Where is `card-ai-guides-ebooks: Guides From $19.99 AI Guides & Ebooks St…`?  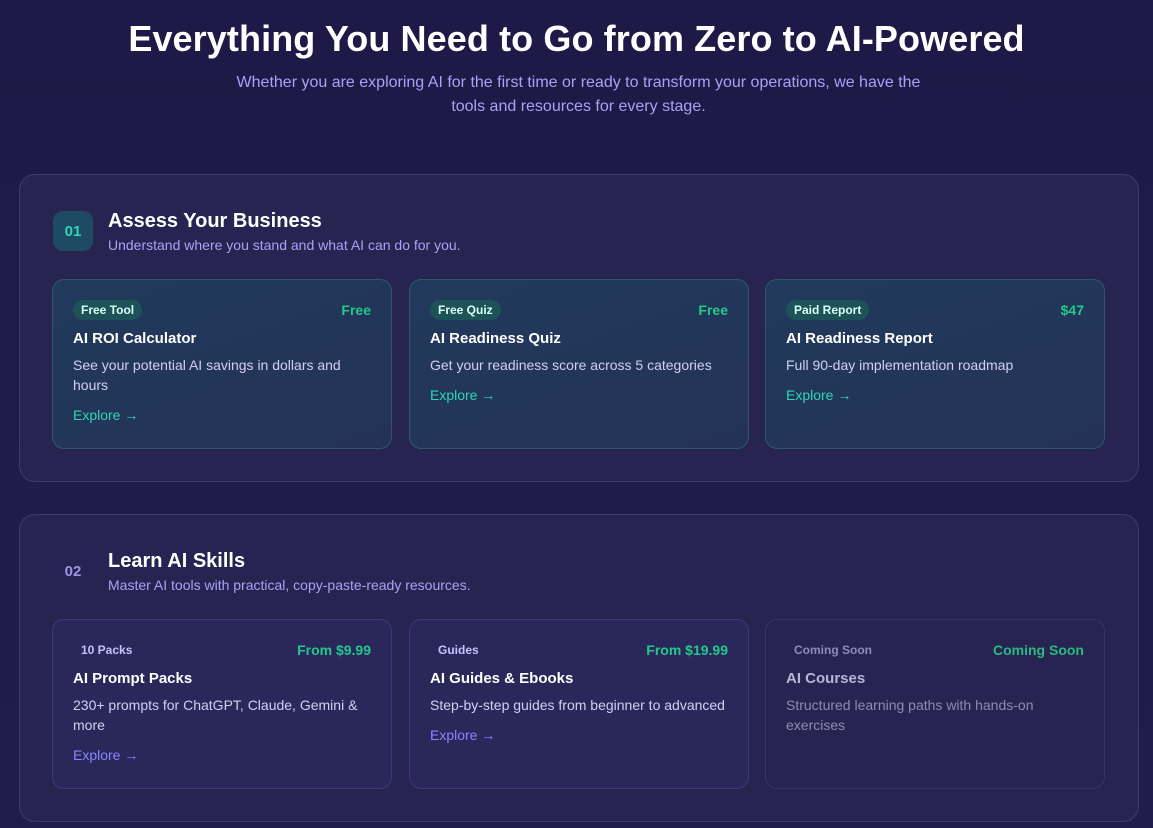
card-ai-guides-ebooks: Guides From $19.99 AI Guides & Ebooks St… is located at coordinates (579, 704).